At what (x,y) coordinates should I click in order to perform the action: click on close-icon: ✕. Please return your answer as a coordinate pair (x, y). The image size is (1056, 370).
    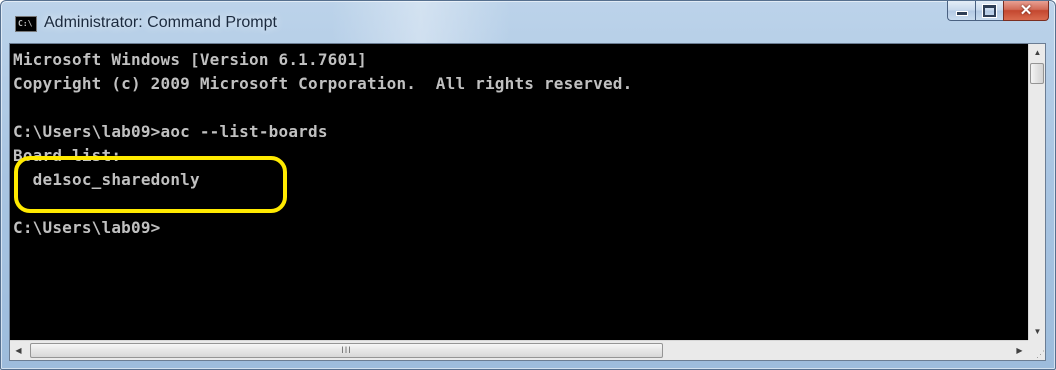
    Looking at the image, I should click on (1026, 10).